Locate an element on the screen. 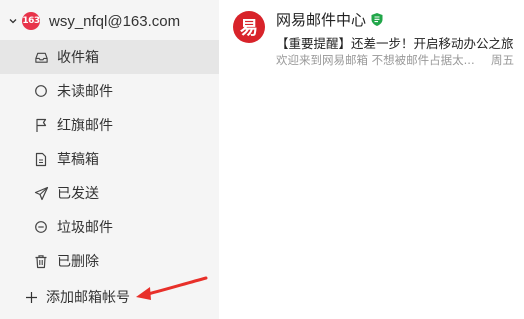  account-row: 163 wsy_nfql@163.com is located at coordinates (109, 21).